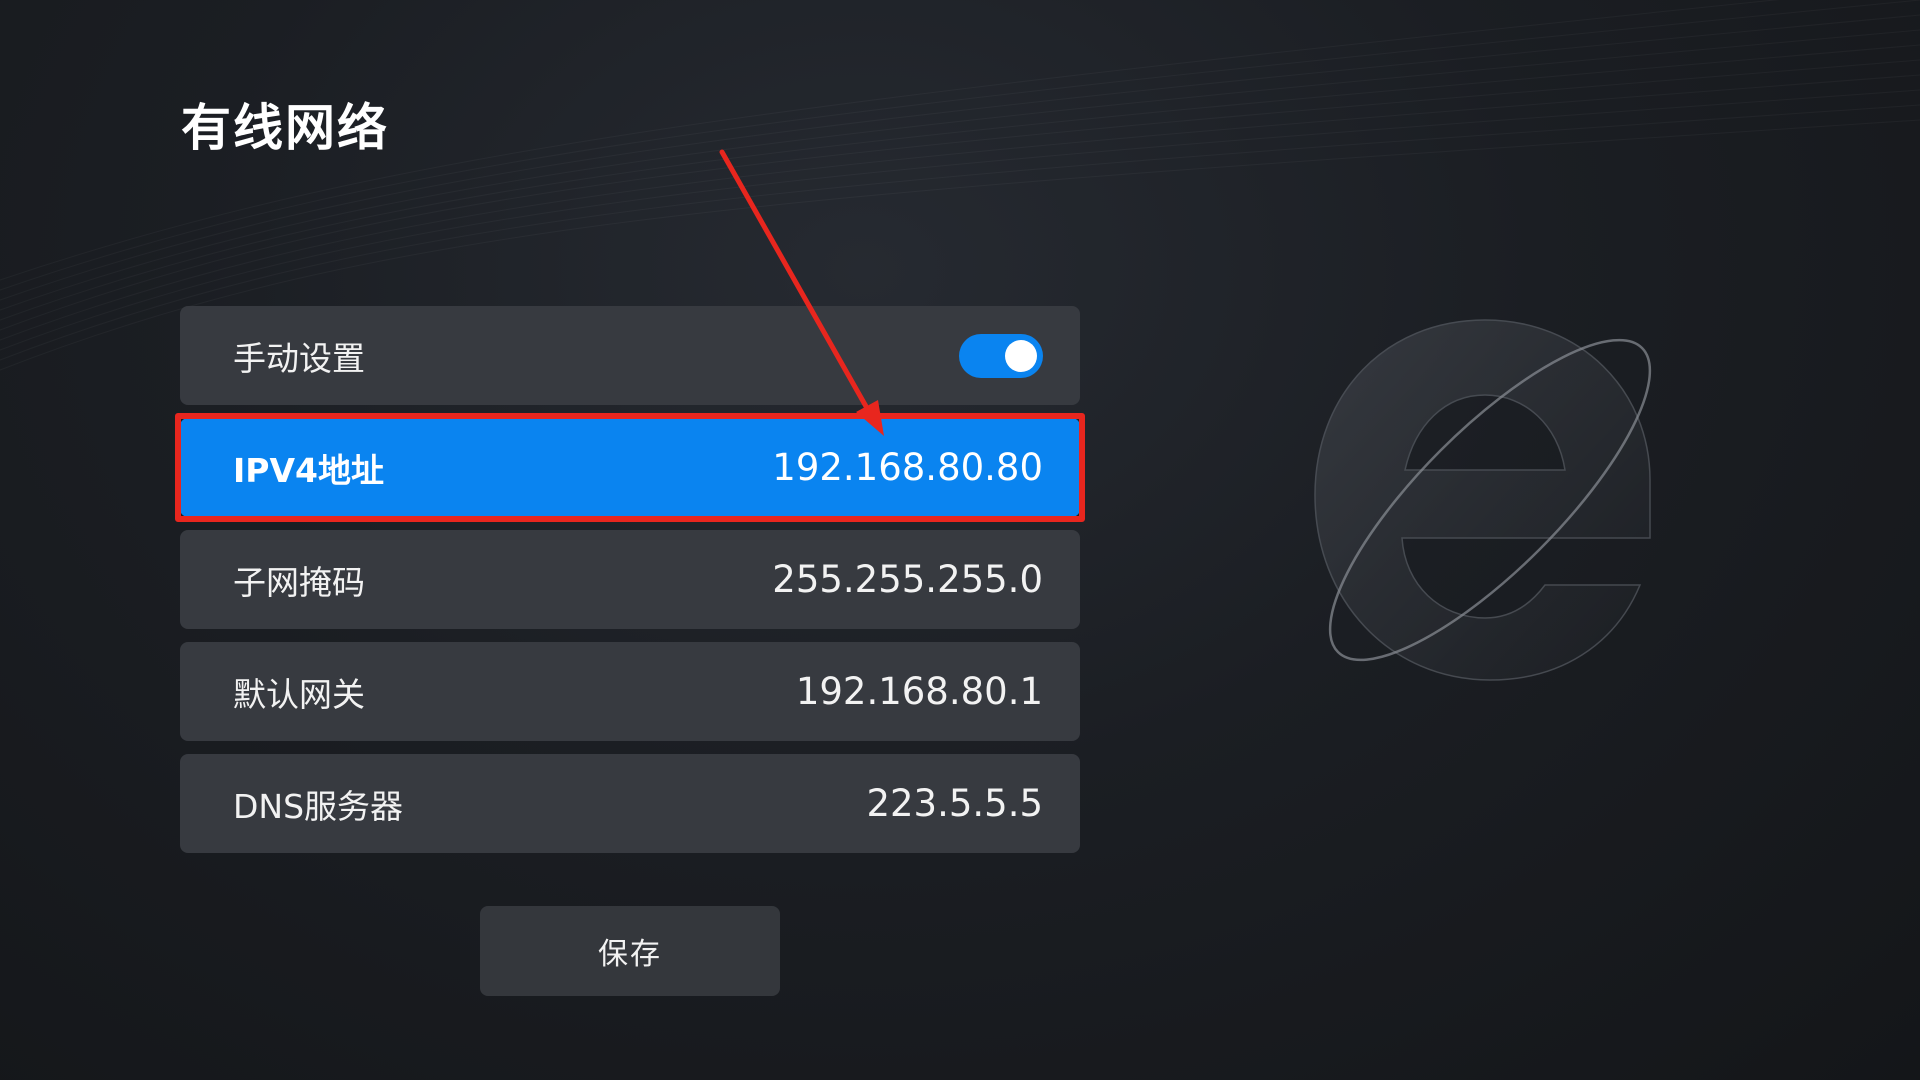 Image resolution: width=1920 pixels, height=1080 pixels. Describe the element at coordinates (630, 467) in the screenshot. I see `ipv4-address-row: IPV4地址 192.168.80.80` at that location.